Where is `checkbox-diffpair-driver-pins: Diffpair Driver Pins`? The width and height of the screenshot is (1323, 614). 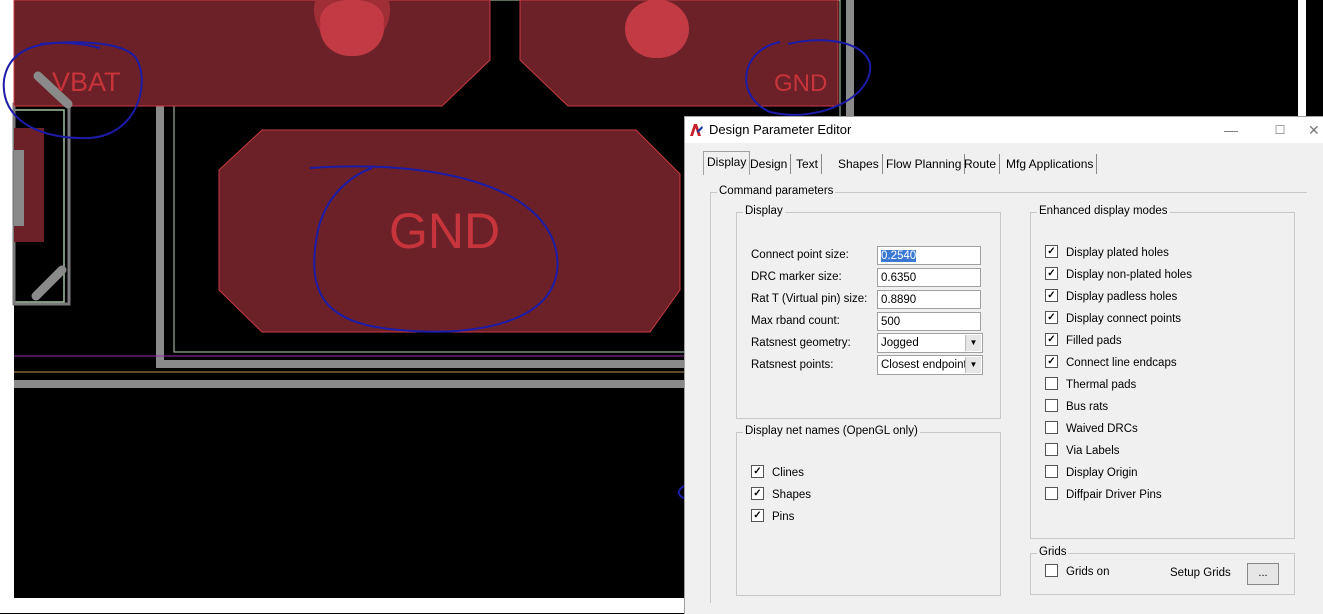 checkbox-diffpair-driver-pins: Diffpair Driver Pins is located at coordinates (1103, 495).